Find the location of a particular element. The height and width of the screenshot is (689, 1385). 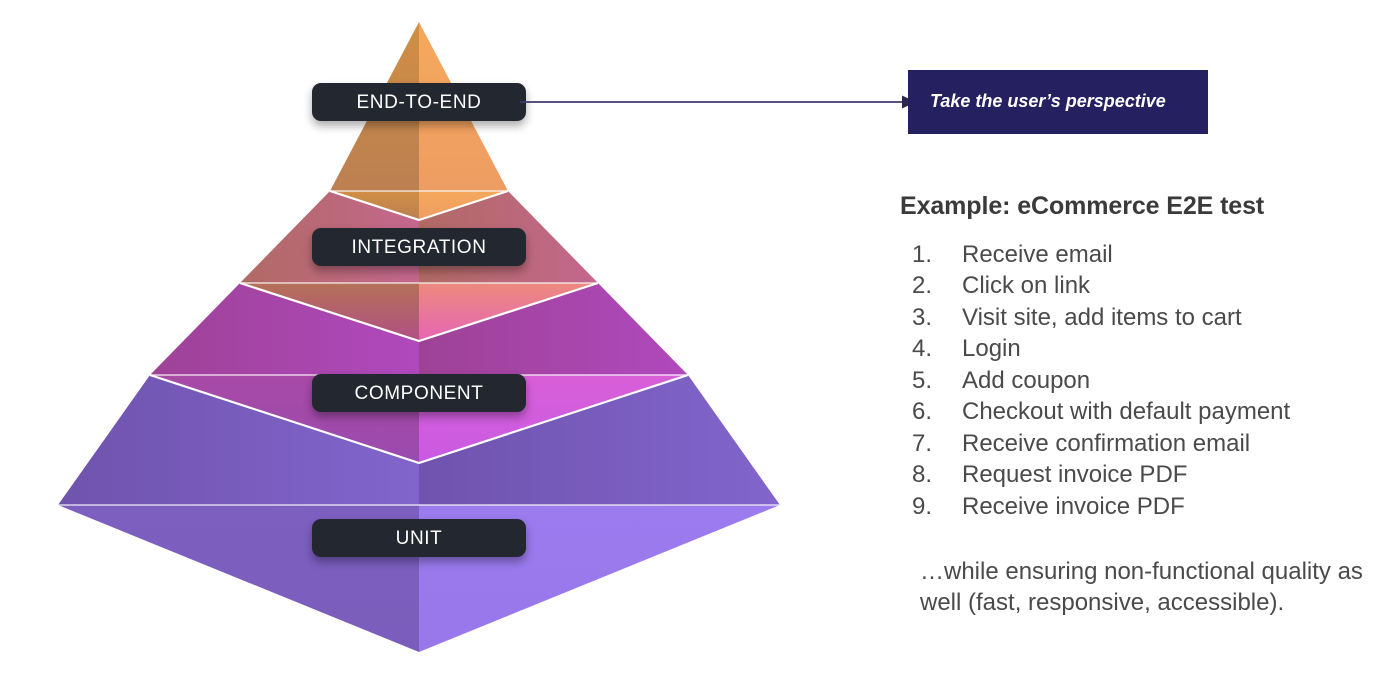

step-text: Request invoice PDF is located at coordinates (1075, 475).